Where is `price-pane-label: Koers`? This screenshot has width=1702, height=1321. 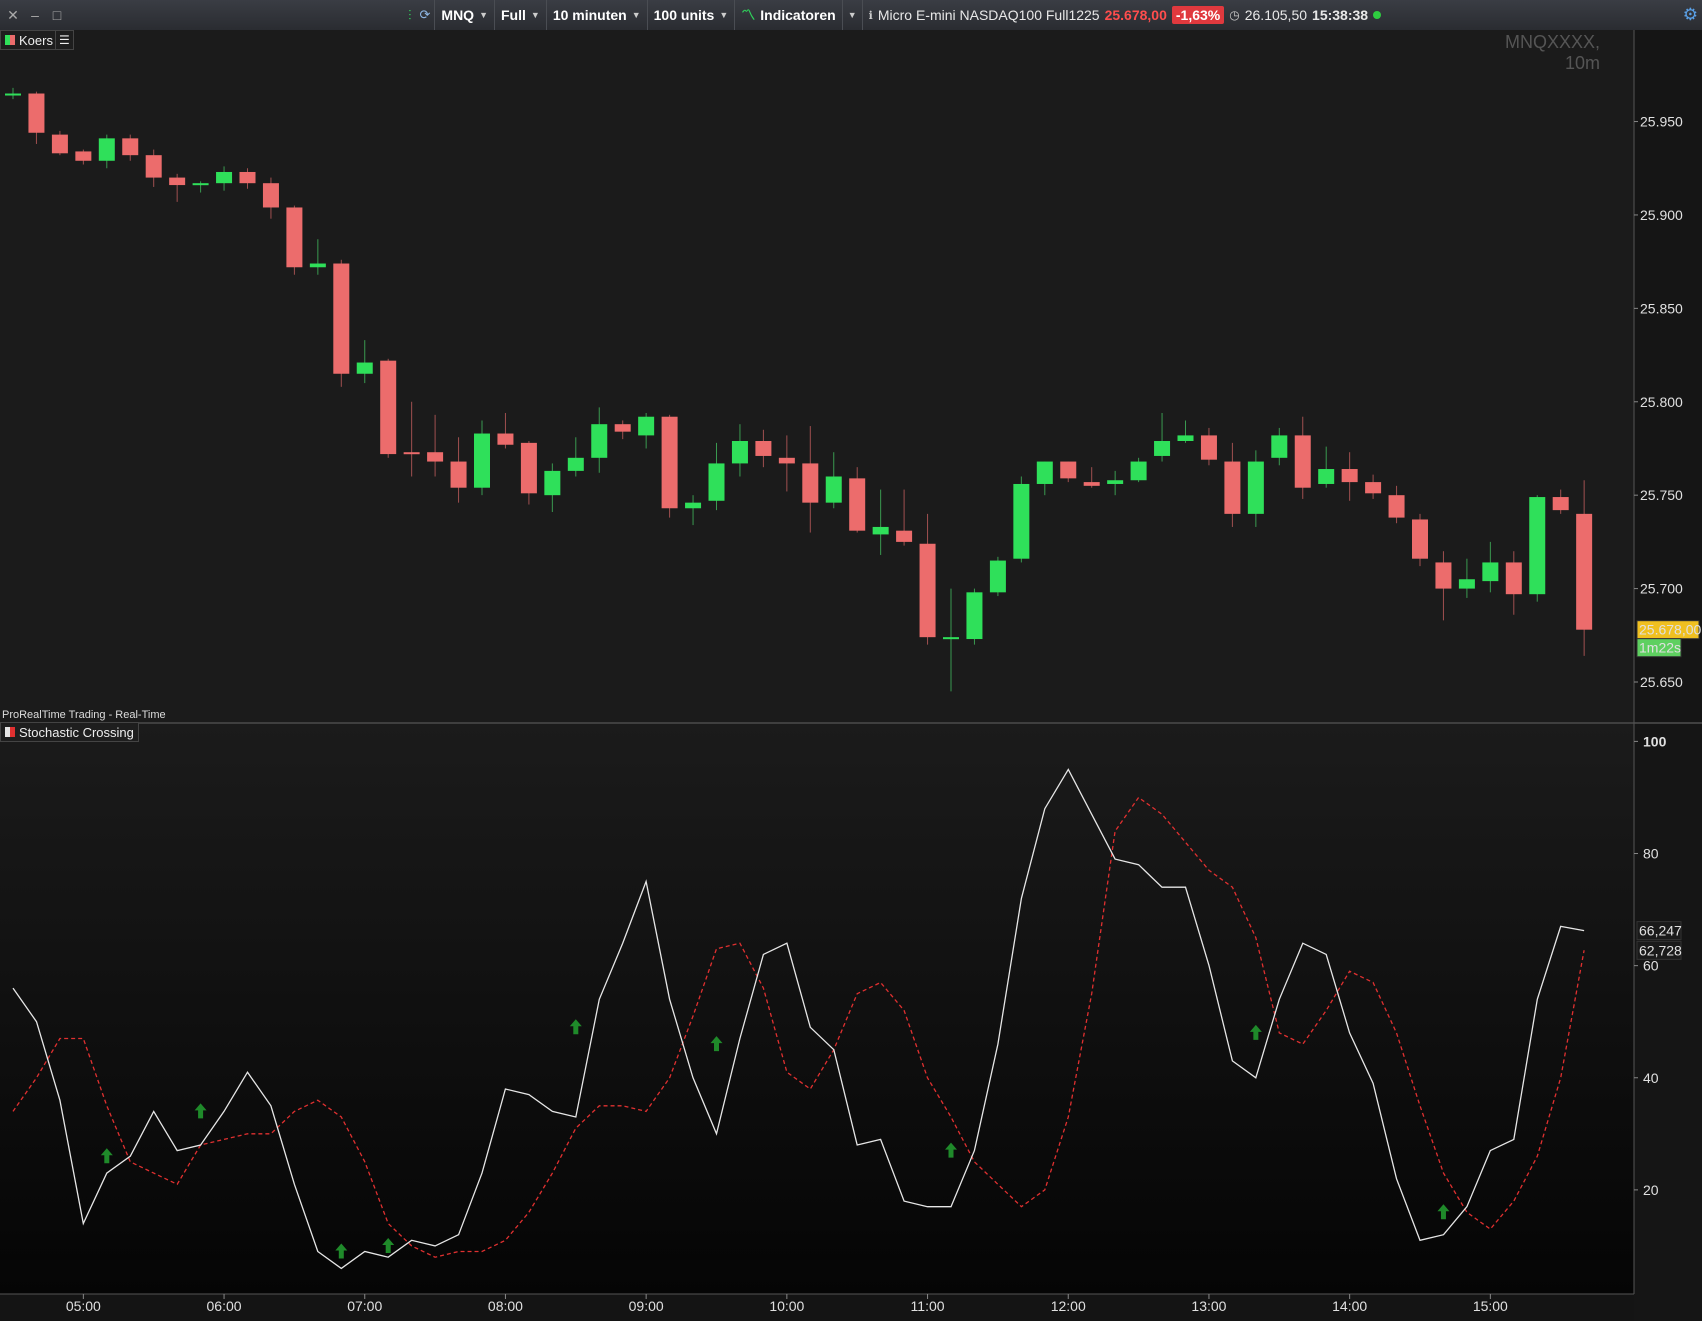
price-pane-label: Koers is located at coordinates (29, 40).